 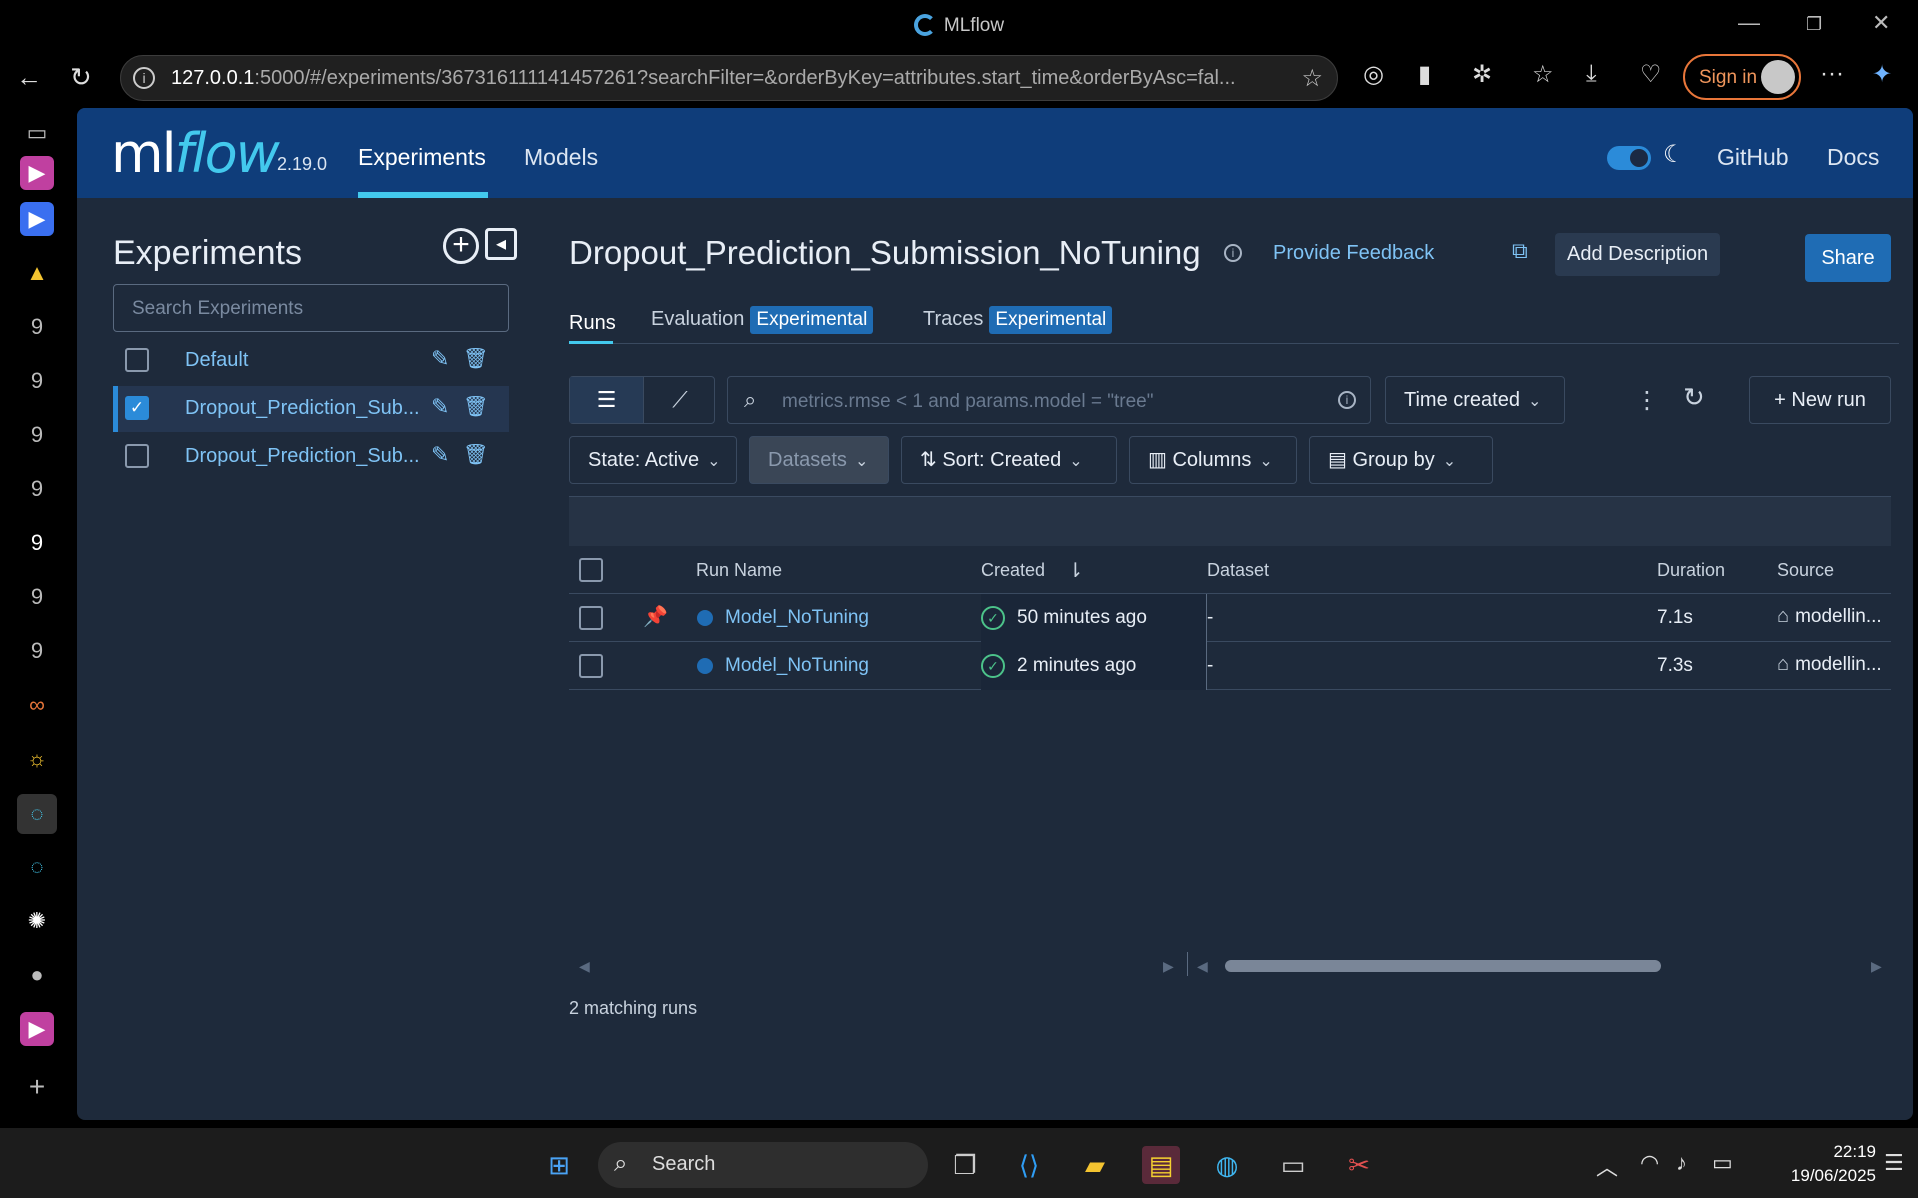 What do you see at coordinates (195, 153) in the screenshot?
I see `mlflow-logo: mlflow` at bounding box center [195, 153].